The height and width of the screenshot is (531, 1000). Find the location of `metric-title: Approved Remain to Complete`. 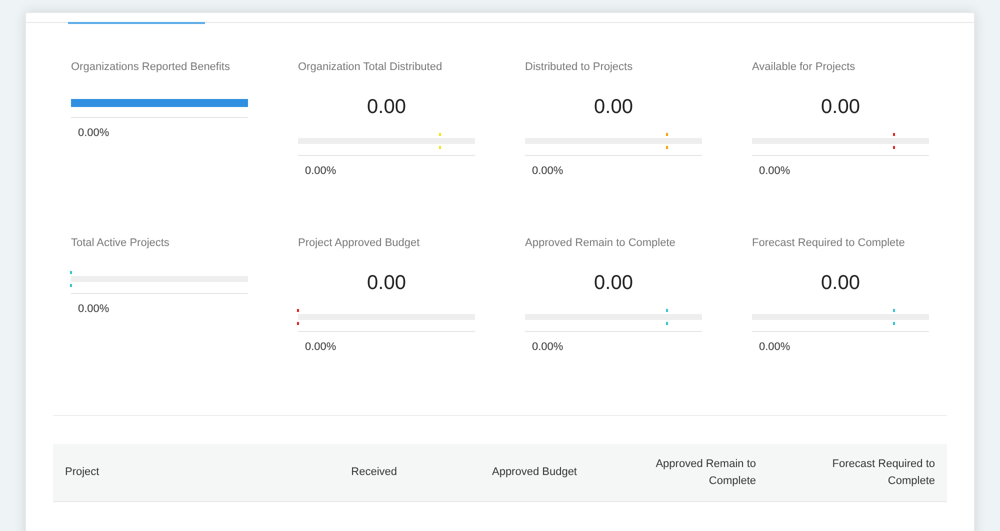

metric-title: Approved Remain to Complete is located at coordinates (600, 243).